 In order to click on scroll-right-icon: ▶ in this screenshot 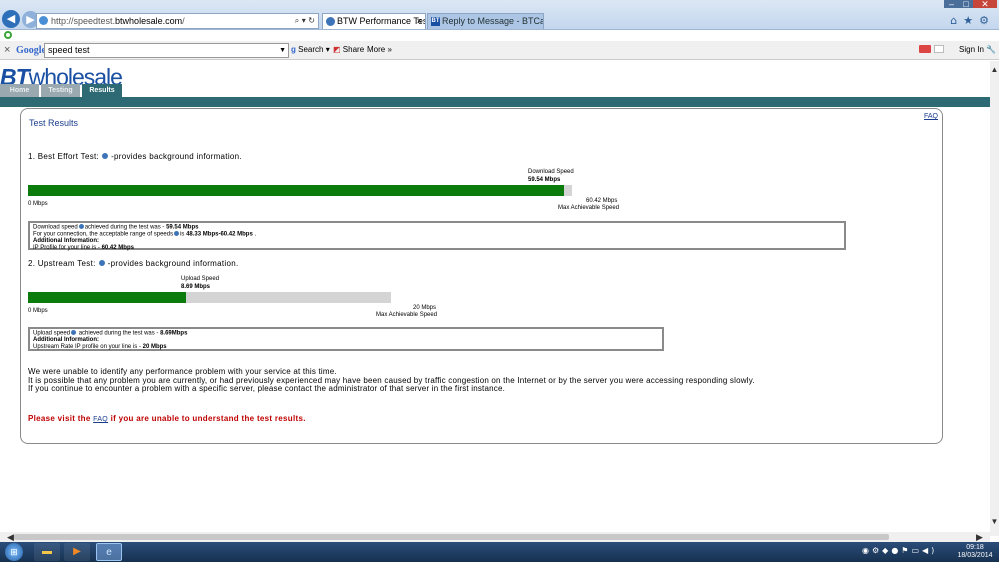, I will do `click(979, 537)`.